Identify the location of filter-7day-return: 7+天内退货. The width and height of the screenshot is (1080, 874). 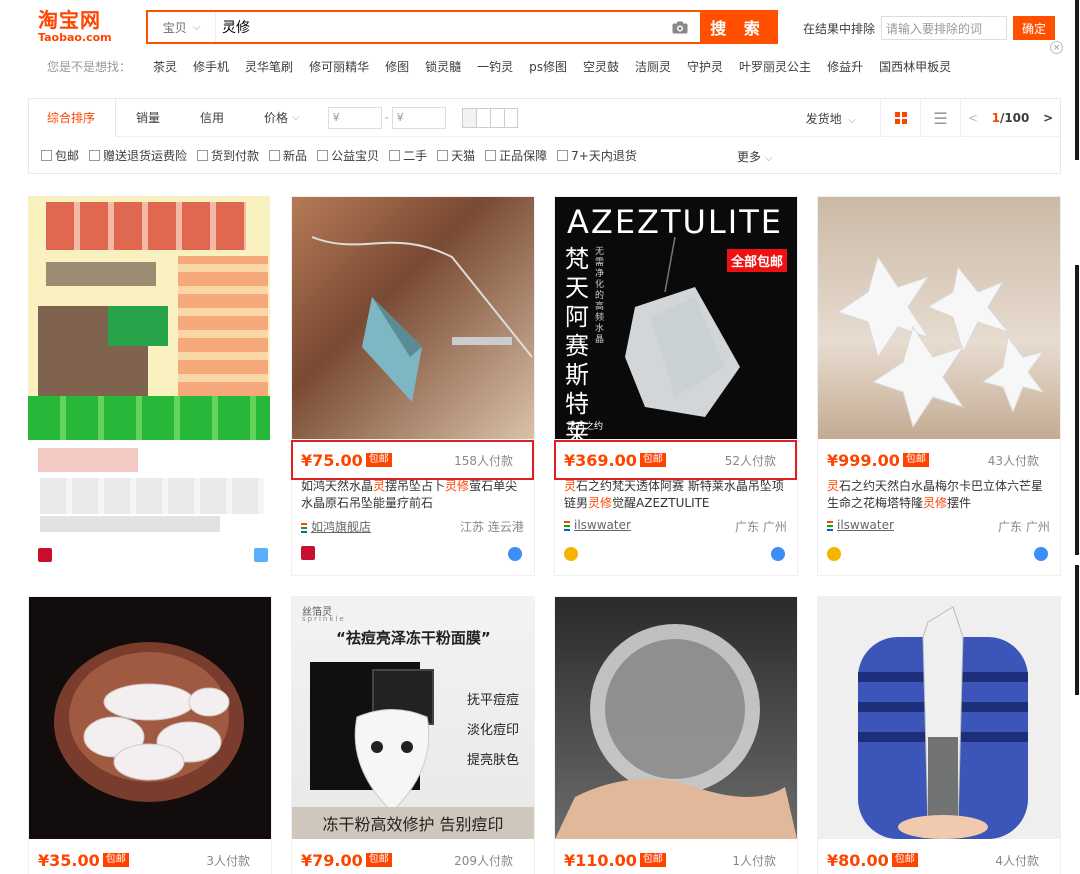
(597, 155).